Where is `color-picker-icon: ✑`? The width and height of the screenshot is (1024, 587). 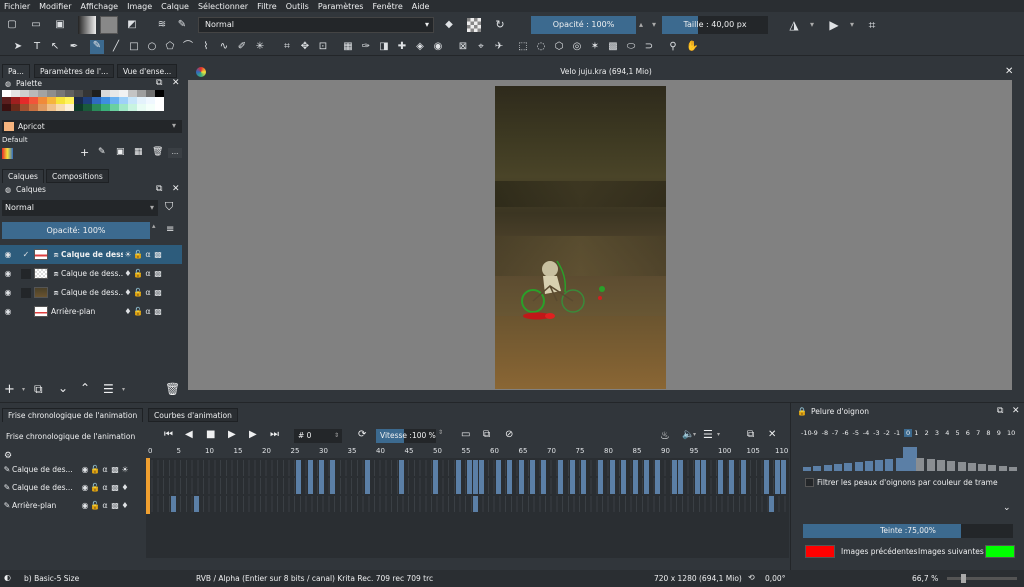
color-picker-icon: ✑ is located at coordinates (366, 47).